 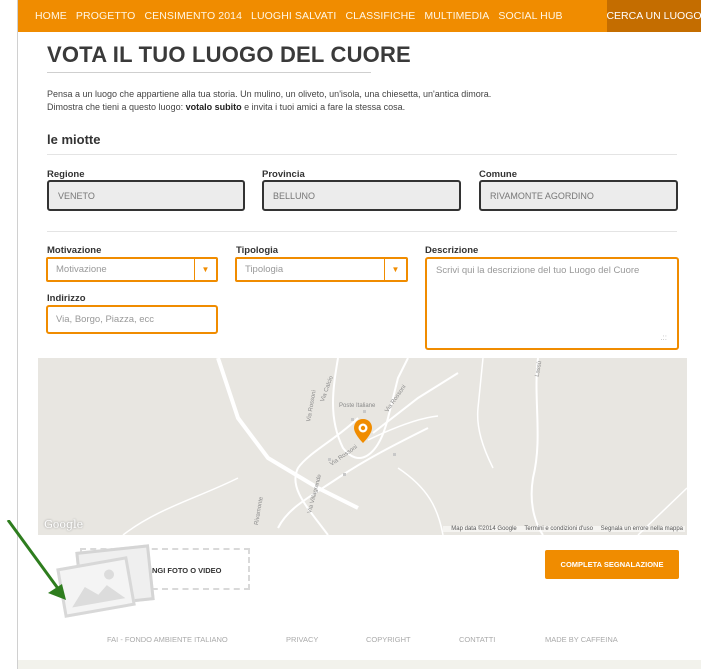 What do you see at coordinates (558, 529) in the screenshot?
I see `map-terms-link: Termini e condizioni d'uso` at bounding box center [558, 529].